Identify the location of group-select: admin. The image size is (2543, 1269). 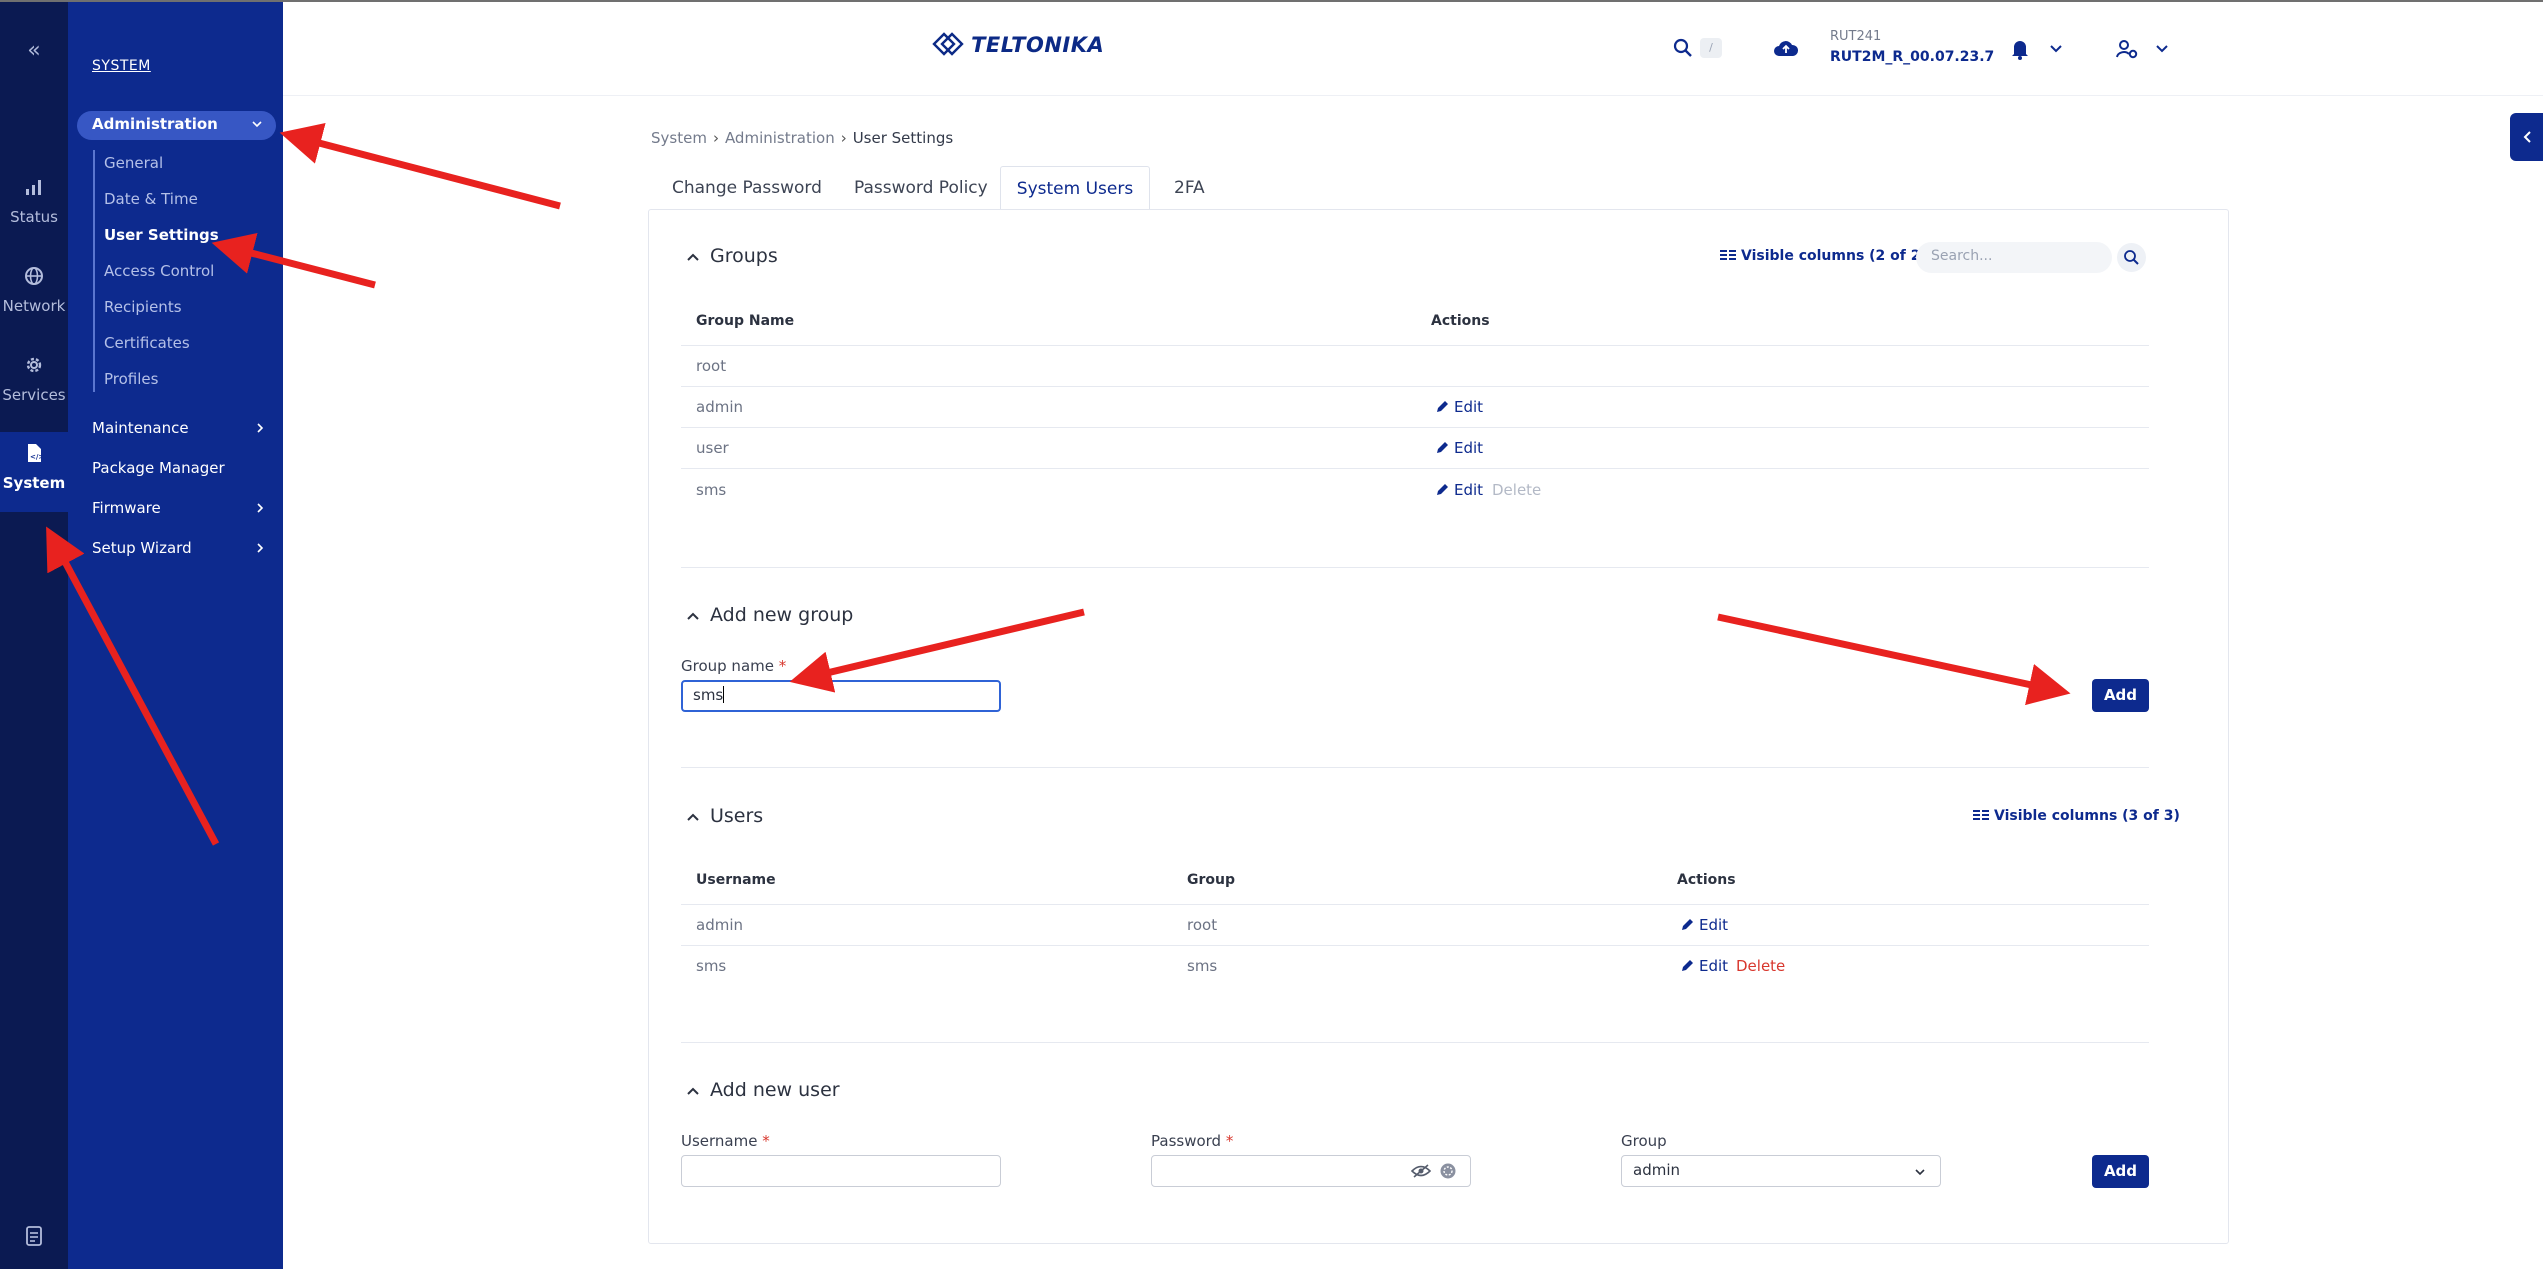
(1781, 1171).